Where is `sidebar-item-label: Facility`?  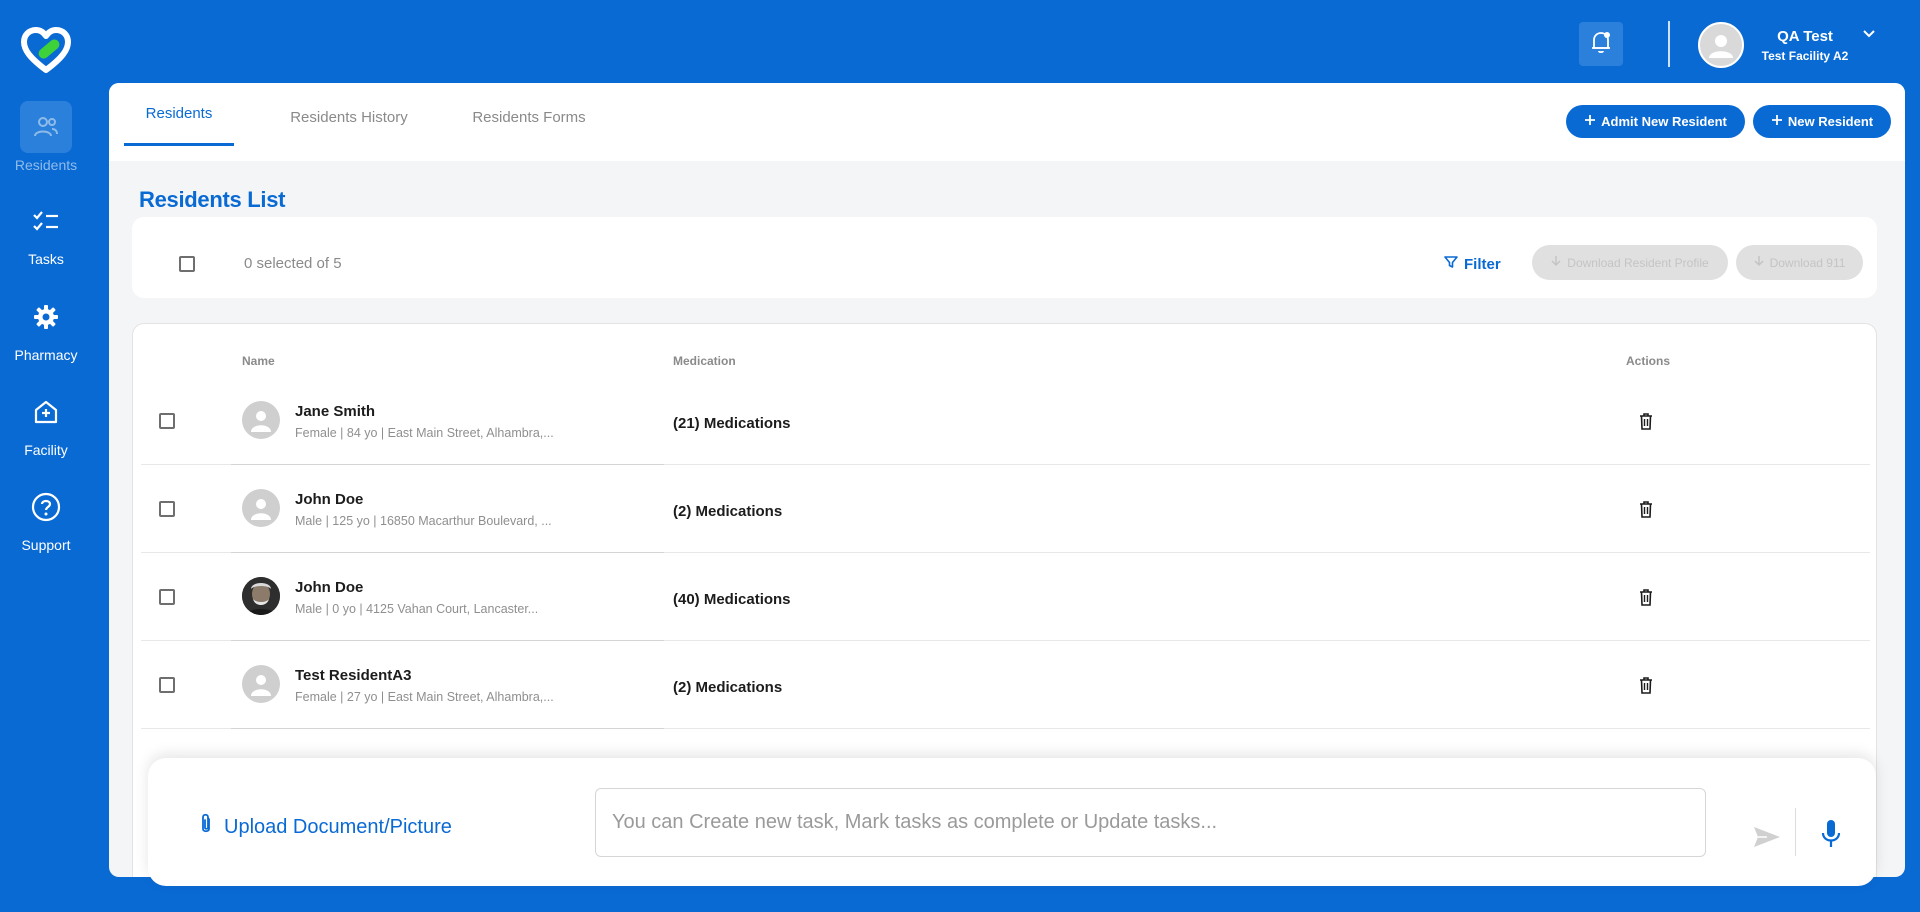 sidebar-item-label: Facility is located at coordinates (46, 450).